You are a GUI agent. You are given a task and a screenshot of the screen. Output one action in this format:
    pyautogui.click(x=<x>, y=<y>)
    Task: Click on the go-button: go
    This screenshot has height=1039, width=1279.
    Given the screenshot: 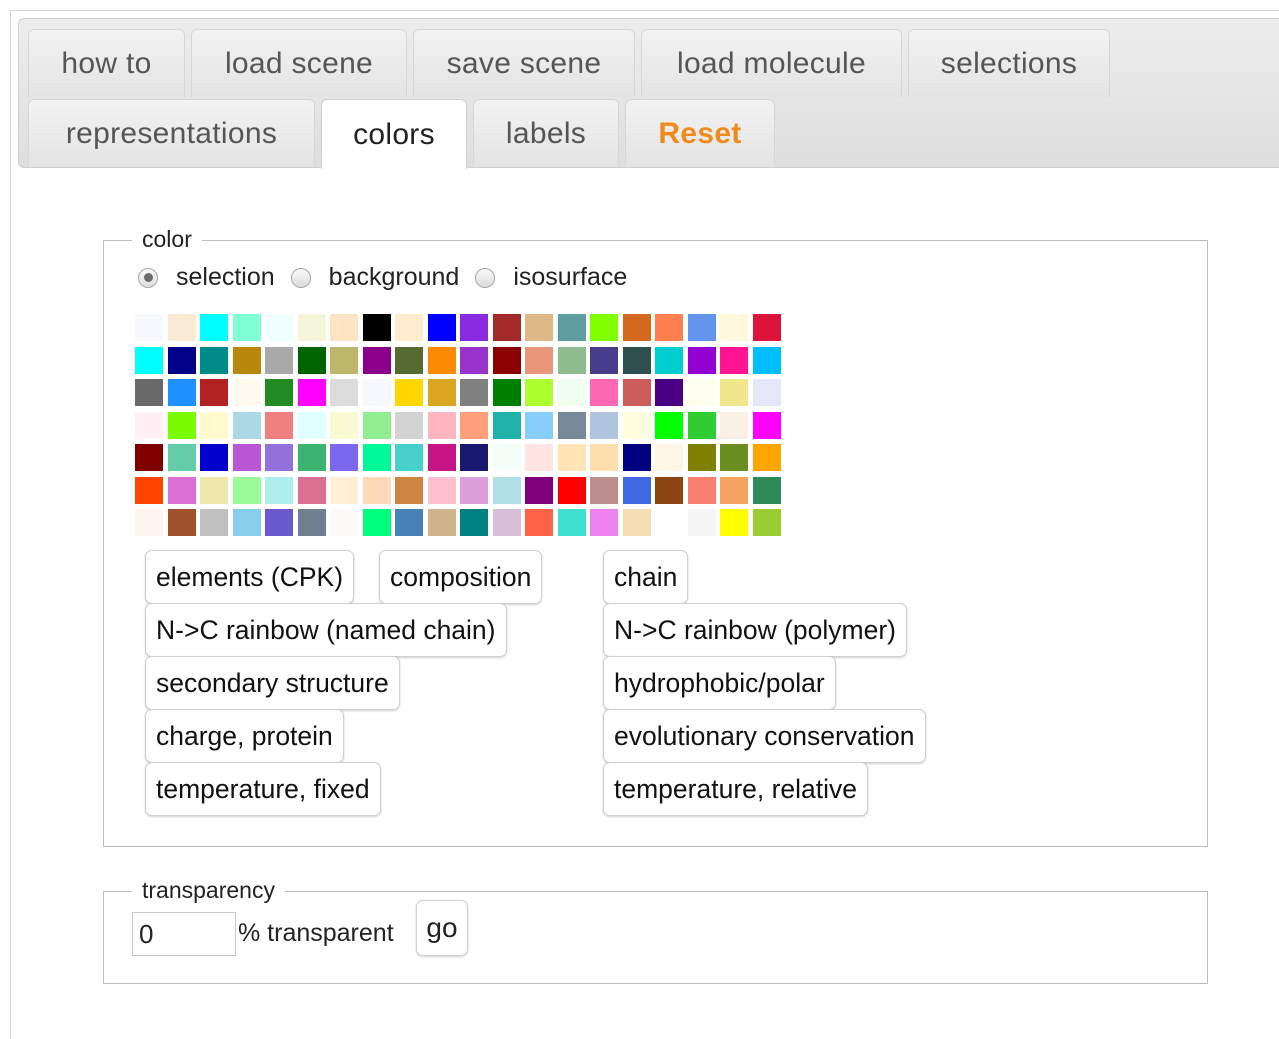 What is the action you would take?
    pyautogui.click(x=442, y=928)
    